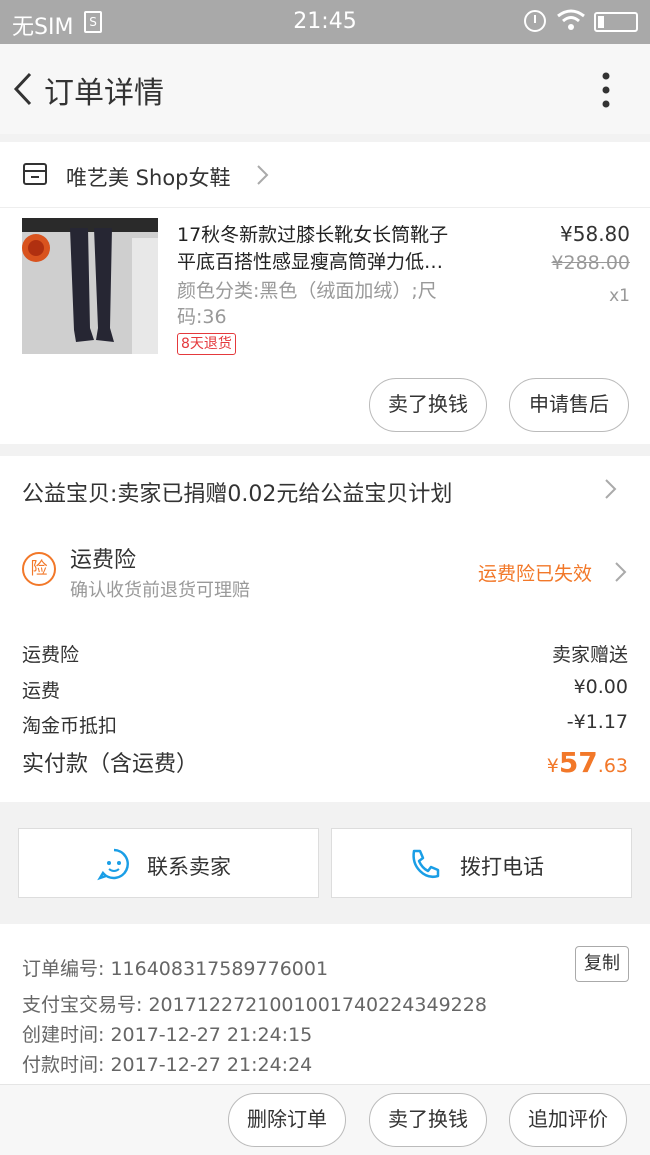  I want to click on bottom-action-bar: 删除订单 卖了换钱 追加评价, so click(325, 1119).